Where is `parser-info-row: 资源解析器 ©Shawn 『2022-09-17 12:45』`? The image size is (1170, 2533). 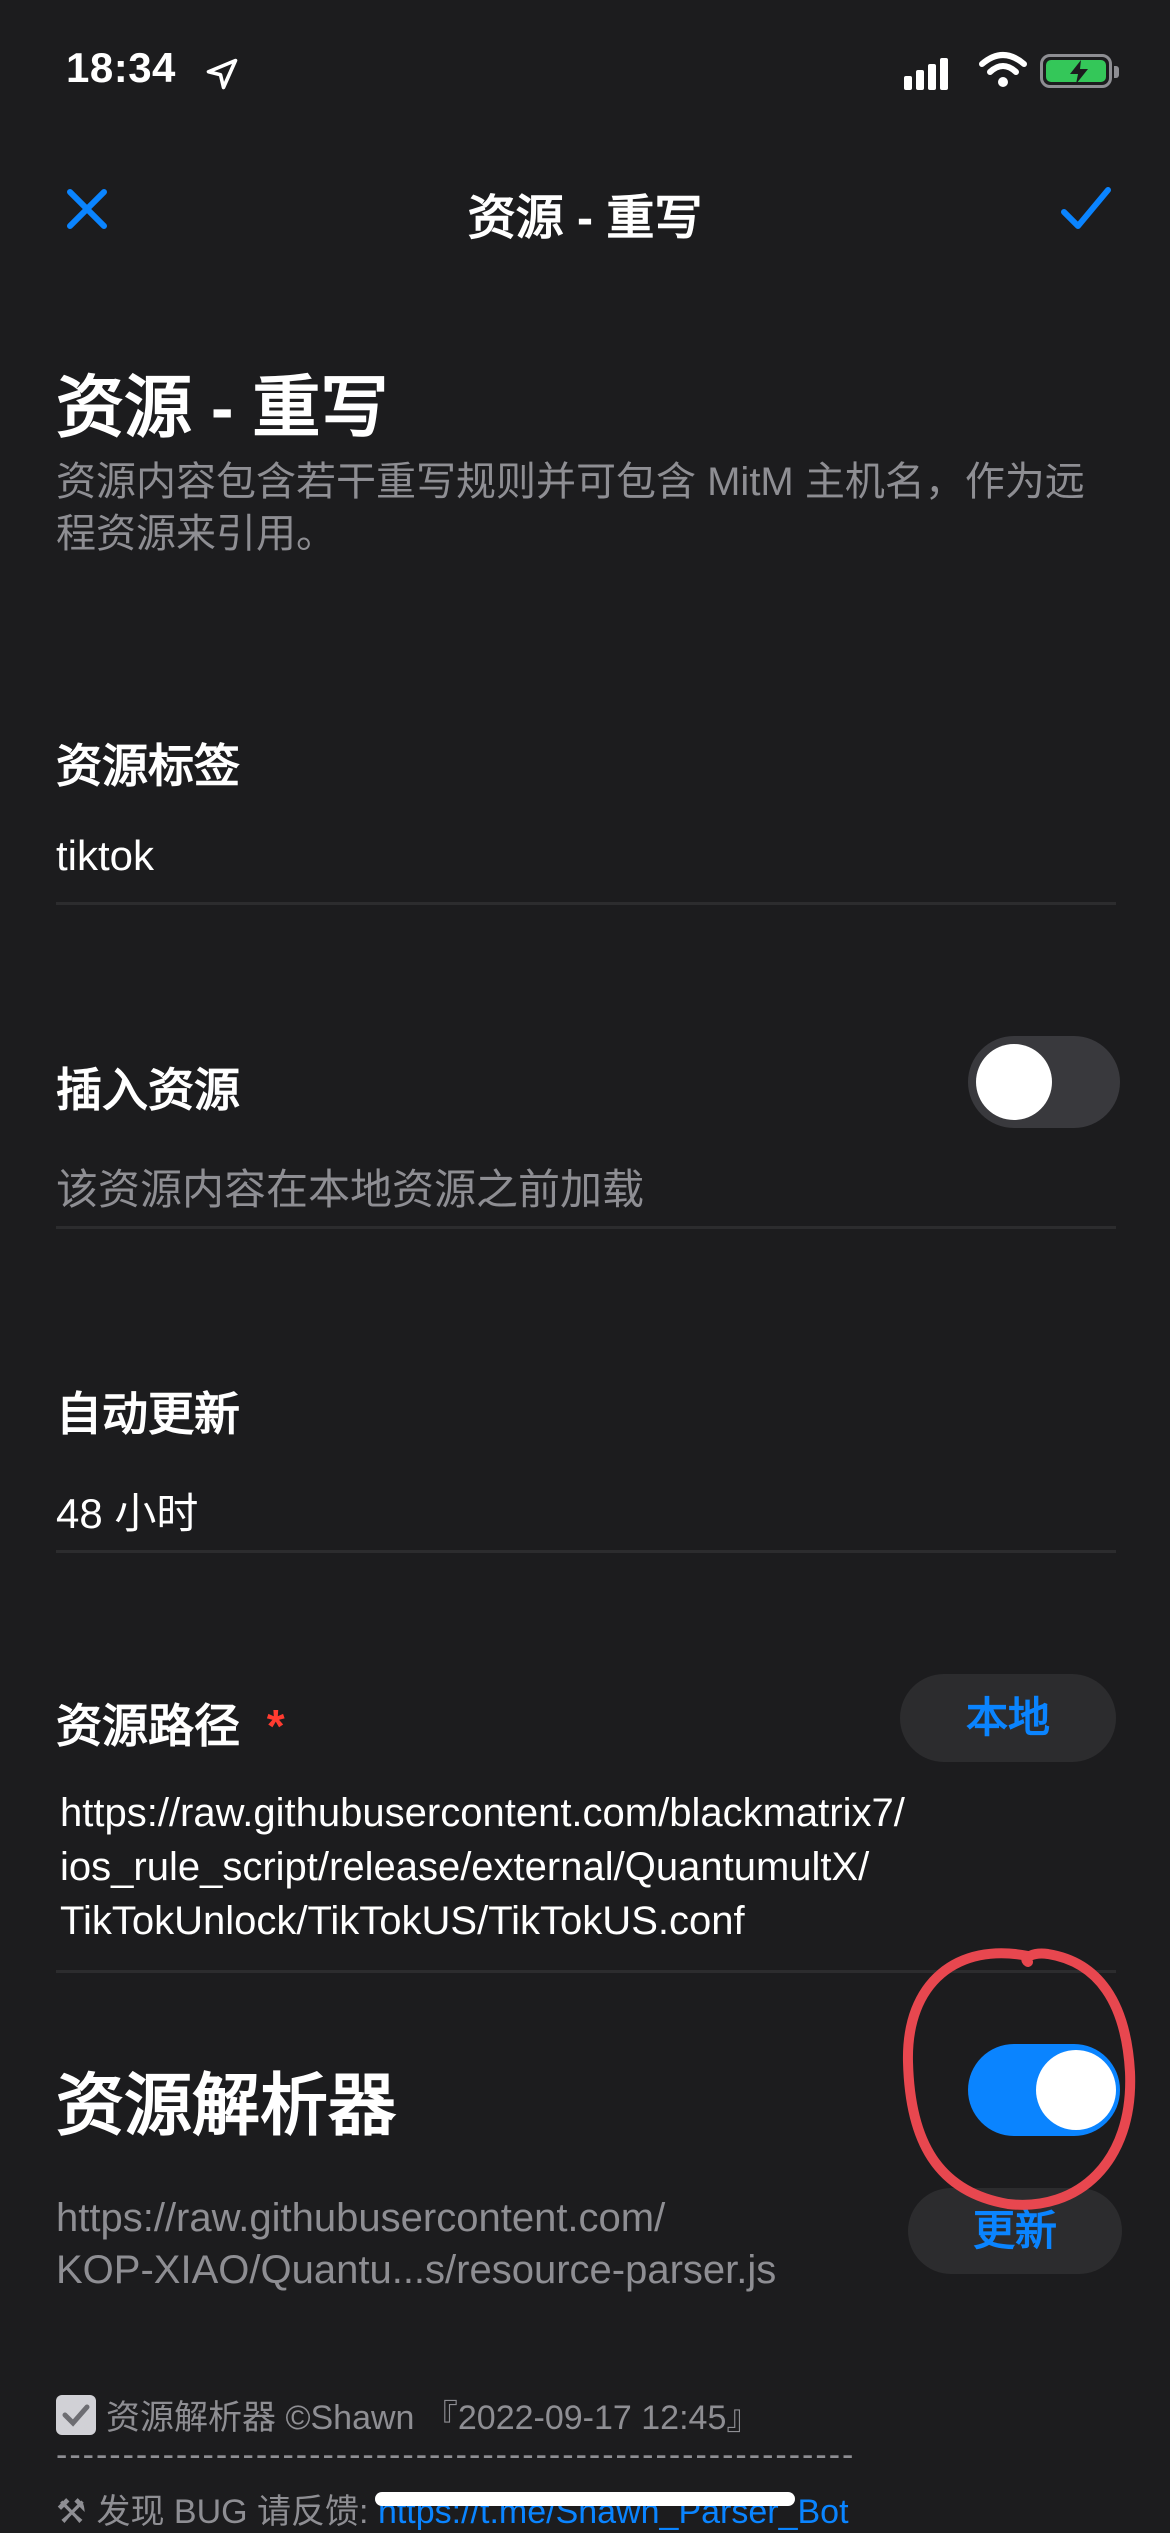
parser-info-row: 资源解析器 ©Shawn 『2022-09-17 12:45』 is located at coordinates (408, 2414).